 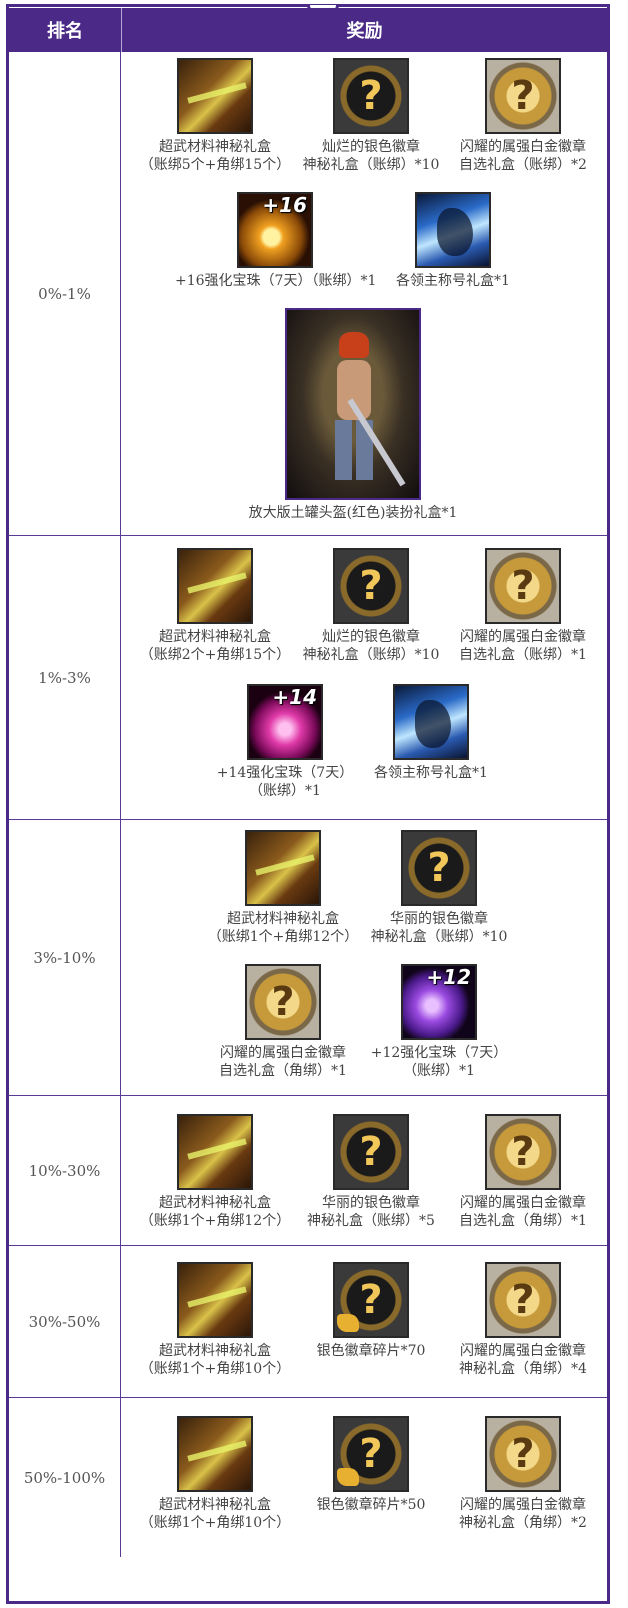 What do you see at coordinates (284, 205) in the screenshot?
I see `plus-16-badge: +16` at bounding box center [284, 205].